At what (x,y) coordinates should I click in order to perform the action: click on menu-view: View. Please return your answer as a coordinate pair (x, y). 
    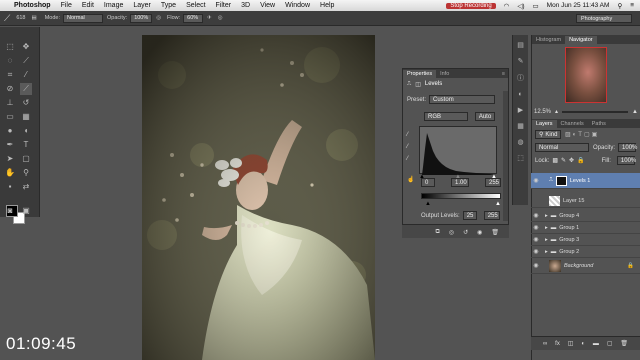
    Looking at the image, I should click on (267, 5).